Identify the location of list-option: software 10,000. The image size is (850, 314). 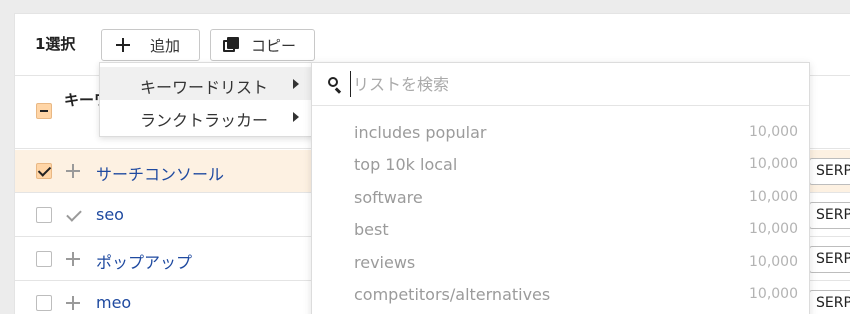
(560, 198).